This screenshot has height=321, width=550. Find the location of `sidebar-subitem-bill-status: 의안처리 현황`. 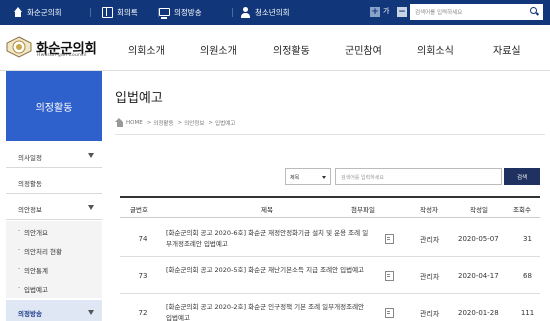

sidebar-subitem-bill-status: 의안처리 현황 is located at coordinates (54, 249).